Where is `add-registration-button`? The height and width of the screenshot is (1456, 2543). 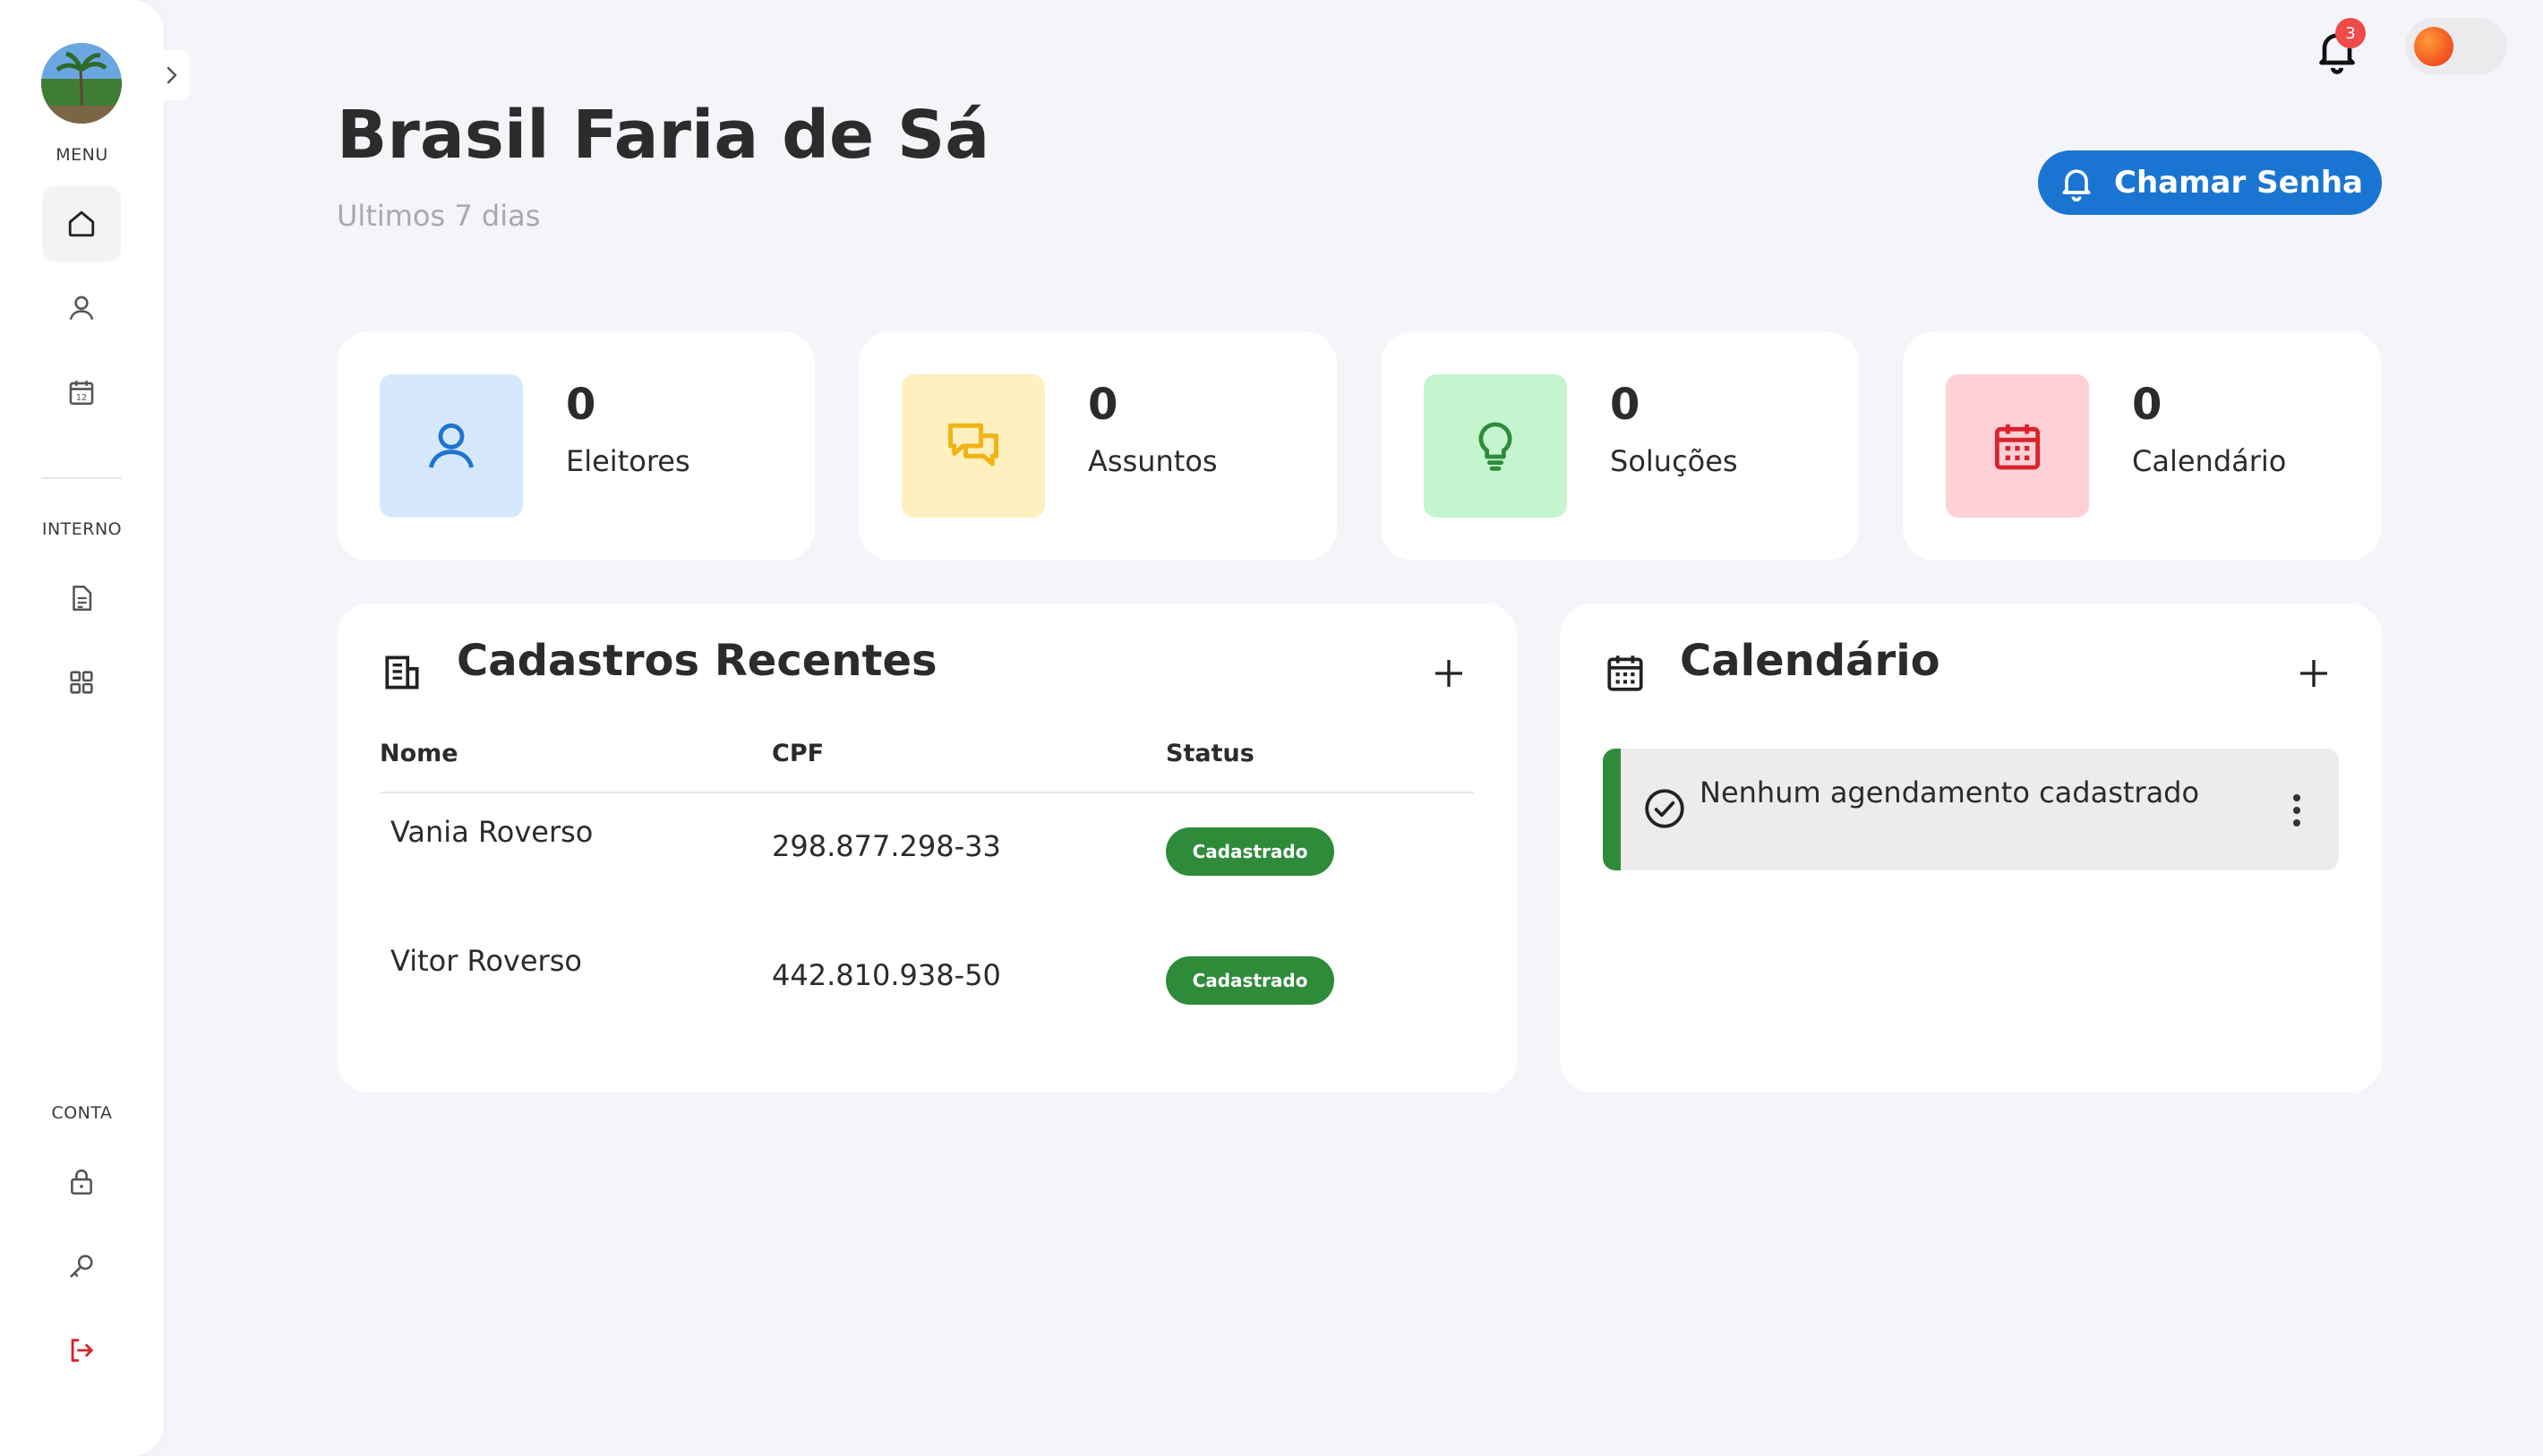 add-registration-button is located at coordinates (1449, 673).